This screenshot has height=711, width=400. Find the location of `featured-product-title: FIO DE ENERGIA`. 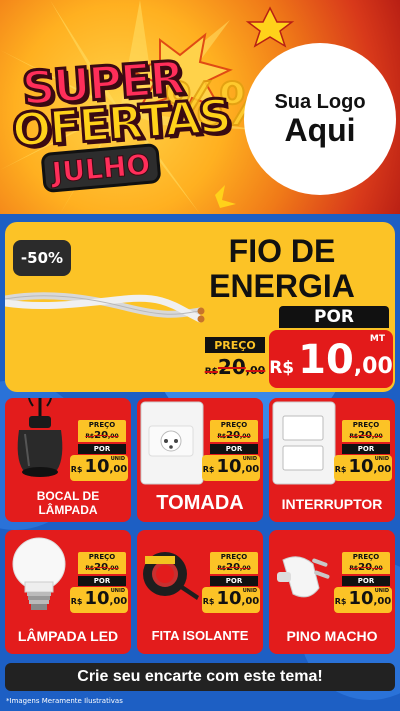

featured-product-title: FIO DE ENERGIA is located at coordinates (282, 269).